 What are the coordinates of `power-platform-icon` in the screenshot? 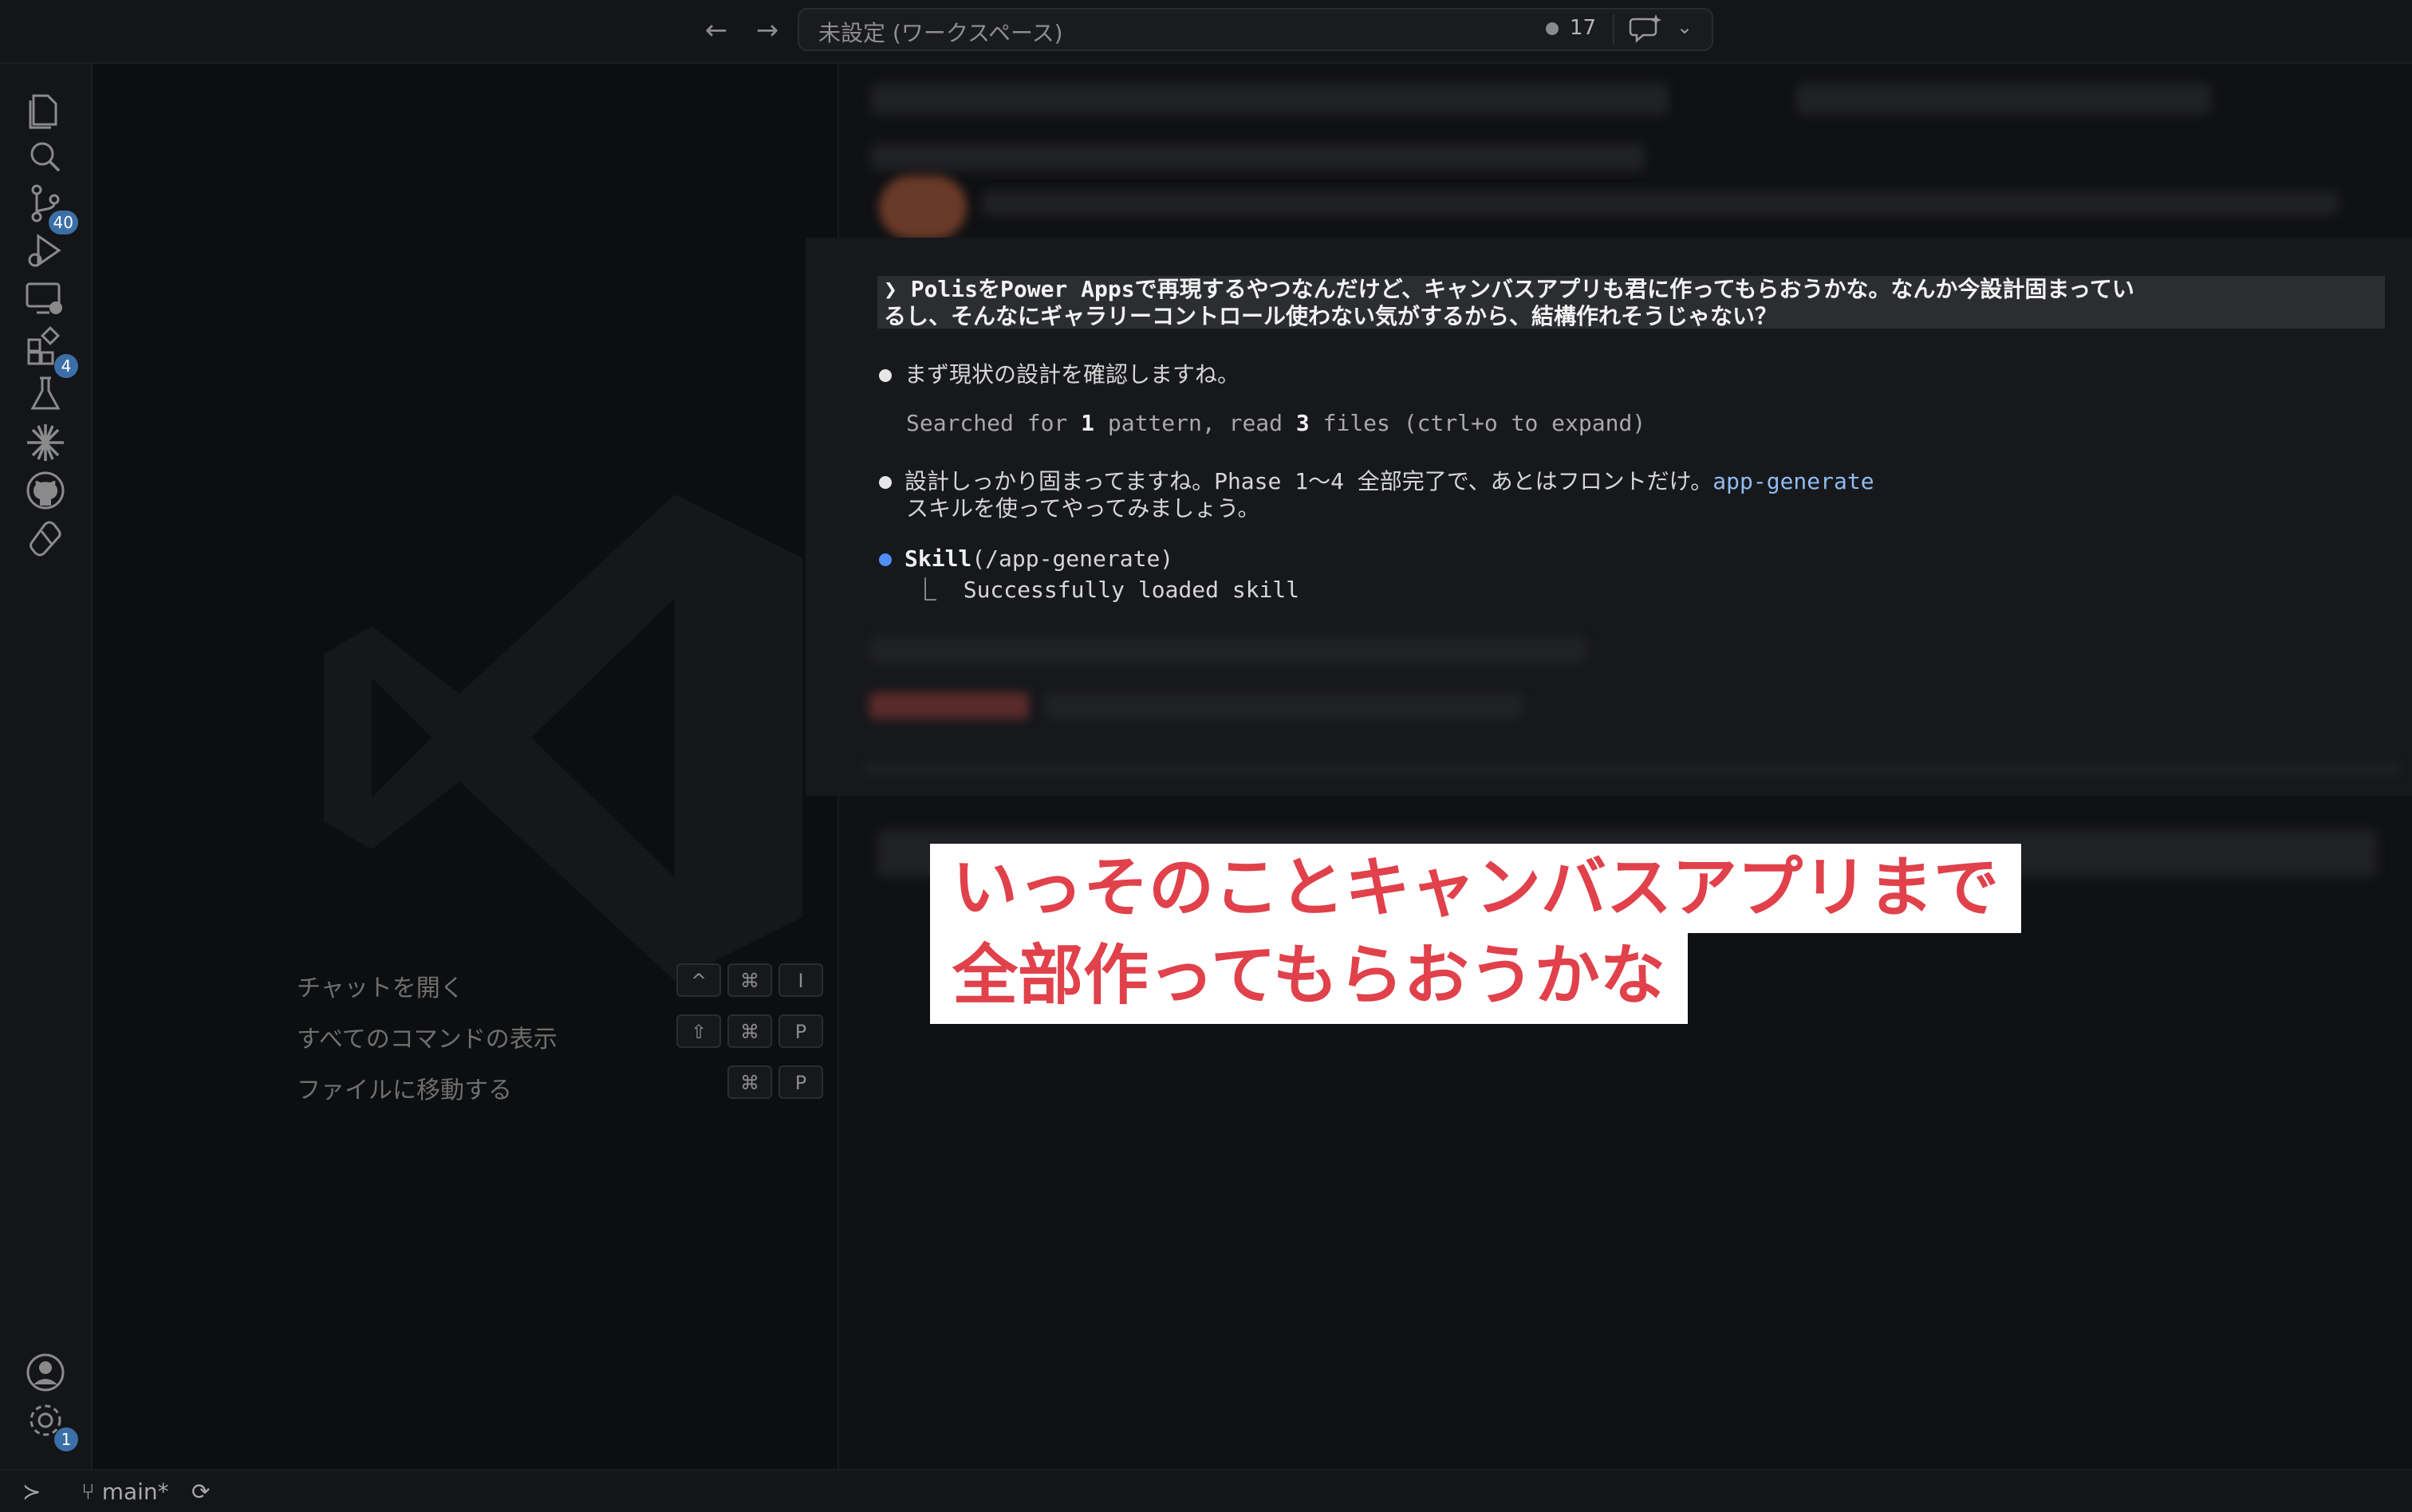 It's located at (46, 538).